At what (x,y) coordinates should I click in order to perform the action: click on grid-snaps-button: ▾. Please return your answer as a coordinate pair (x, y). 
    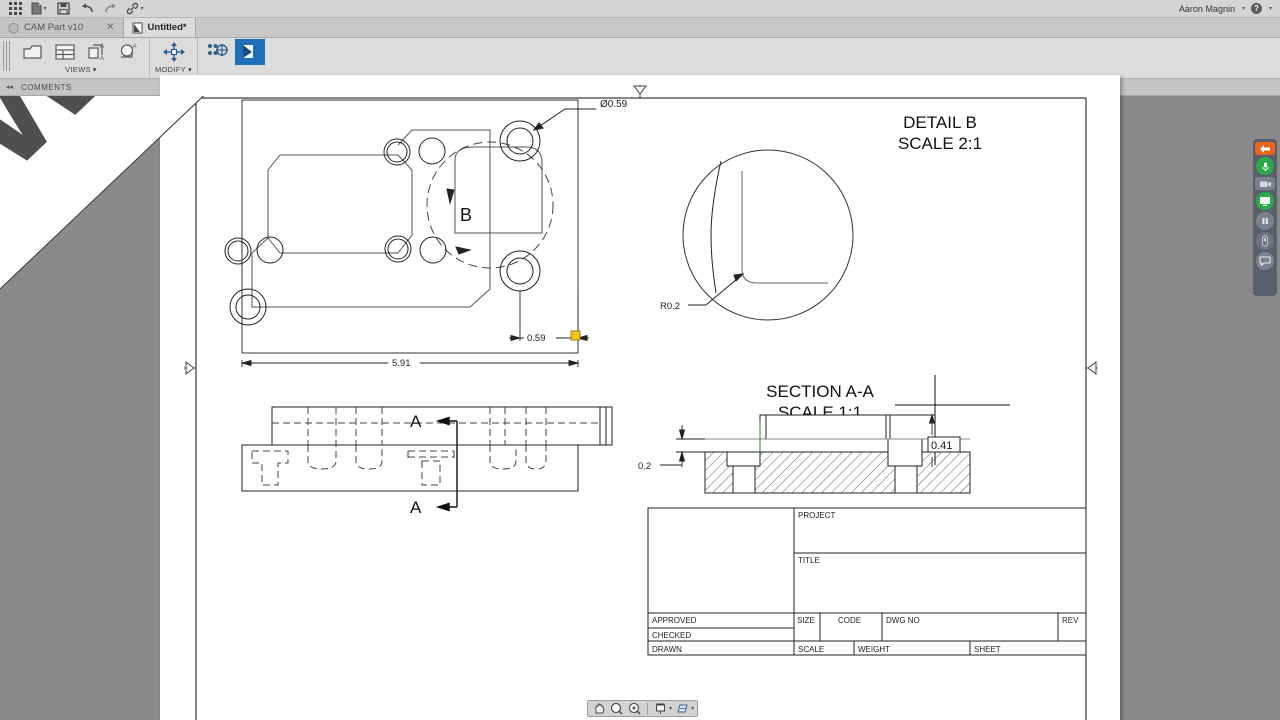
    Looking at the image, I should click on (684, 708).